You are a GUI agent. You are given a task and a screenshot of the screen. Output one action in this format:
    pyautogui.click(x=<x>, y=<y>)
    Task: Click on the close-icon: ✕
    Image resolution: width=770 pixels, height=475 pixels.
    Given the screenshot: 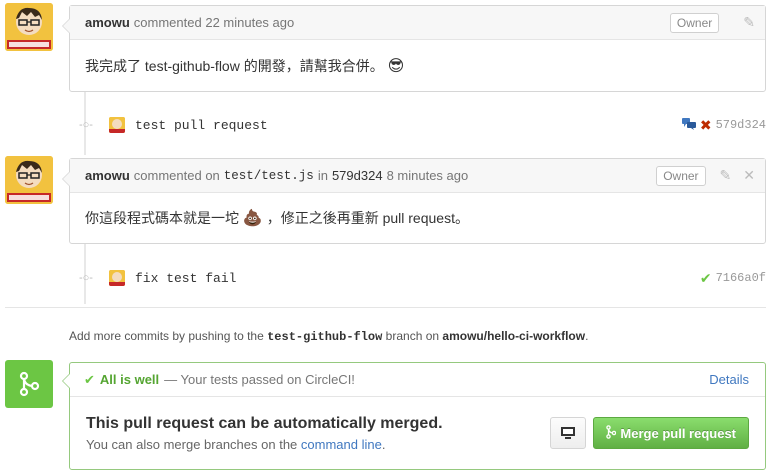 What is the action you would take?
    pyautogui.click(x=749, y=175)
    